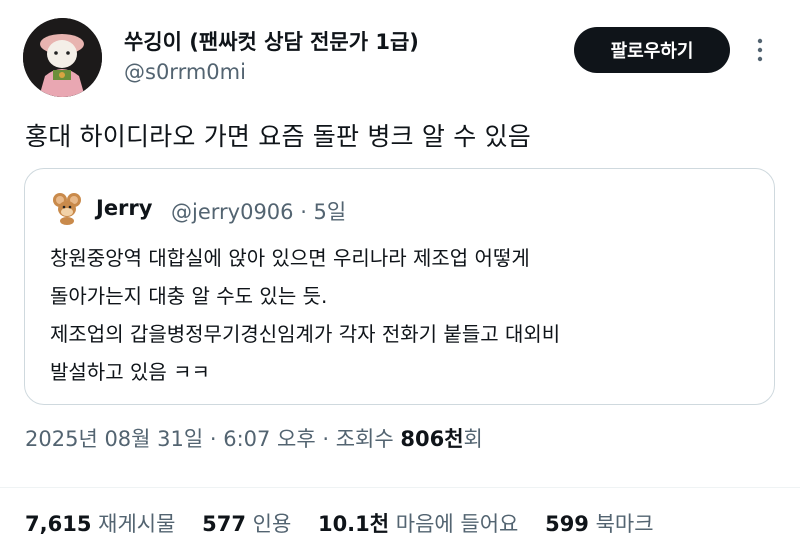 This screenshot has height=559, width=800. I want to click on quote-count: 577, so click(224, 524).